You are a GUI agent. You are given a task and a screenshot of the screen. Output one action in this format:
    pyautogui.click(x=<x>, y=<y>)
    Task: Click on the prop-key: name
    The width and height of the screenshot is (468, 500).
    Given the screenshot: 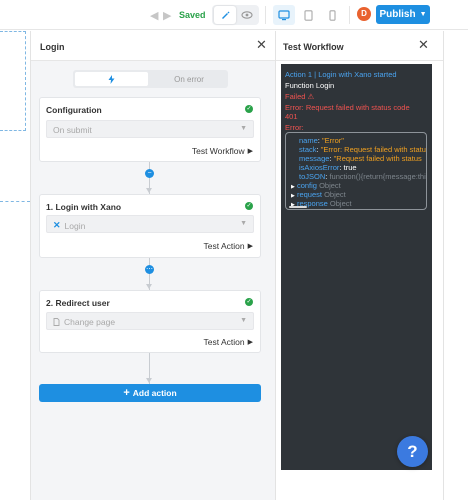 What is the action you would take?
    pyautogui.click(x=308, y=140)
    